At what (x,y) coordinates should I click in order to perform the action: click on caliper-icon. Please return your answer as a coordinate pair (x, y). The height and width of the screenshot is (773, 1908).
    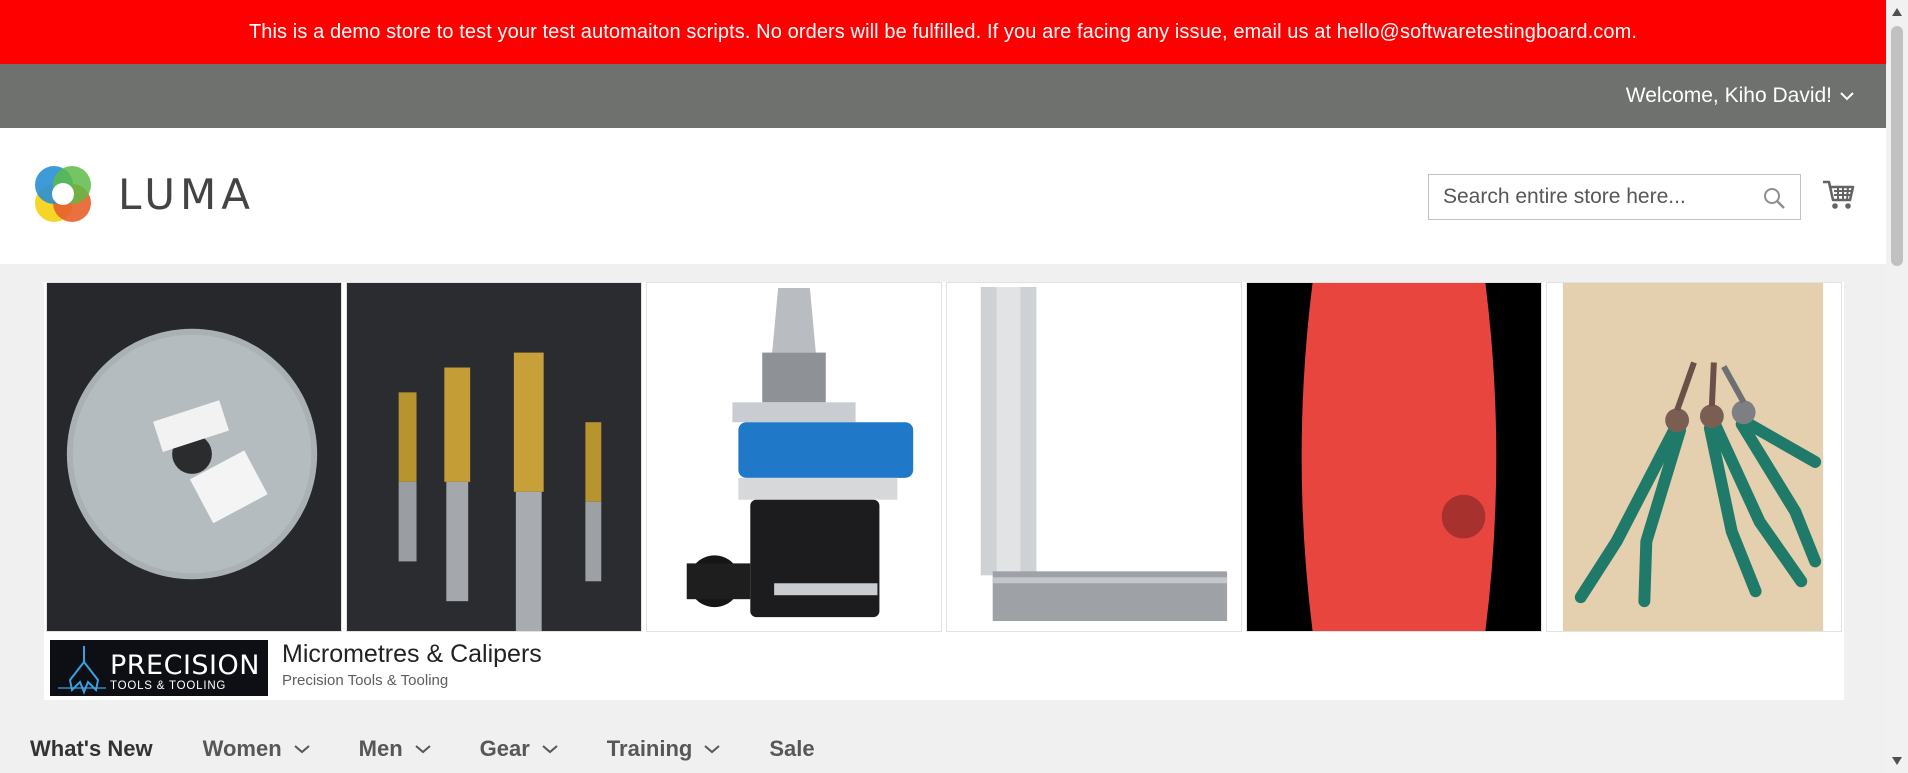
    Looking at the image, I should click on (82, 670).